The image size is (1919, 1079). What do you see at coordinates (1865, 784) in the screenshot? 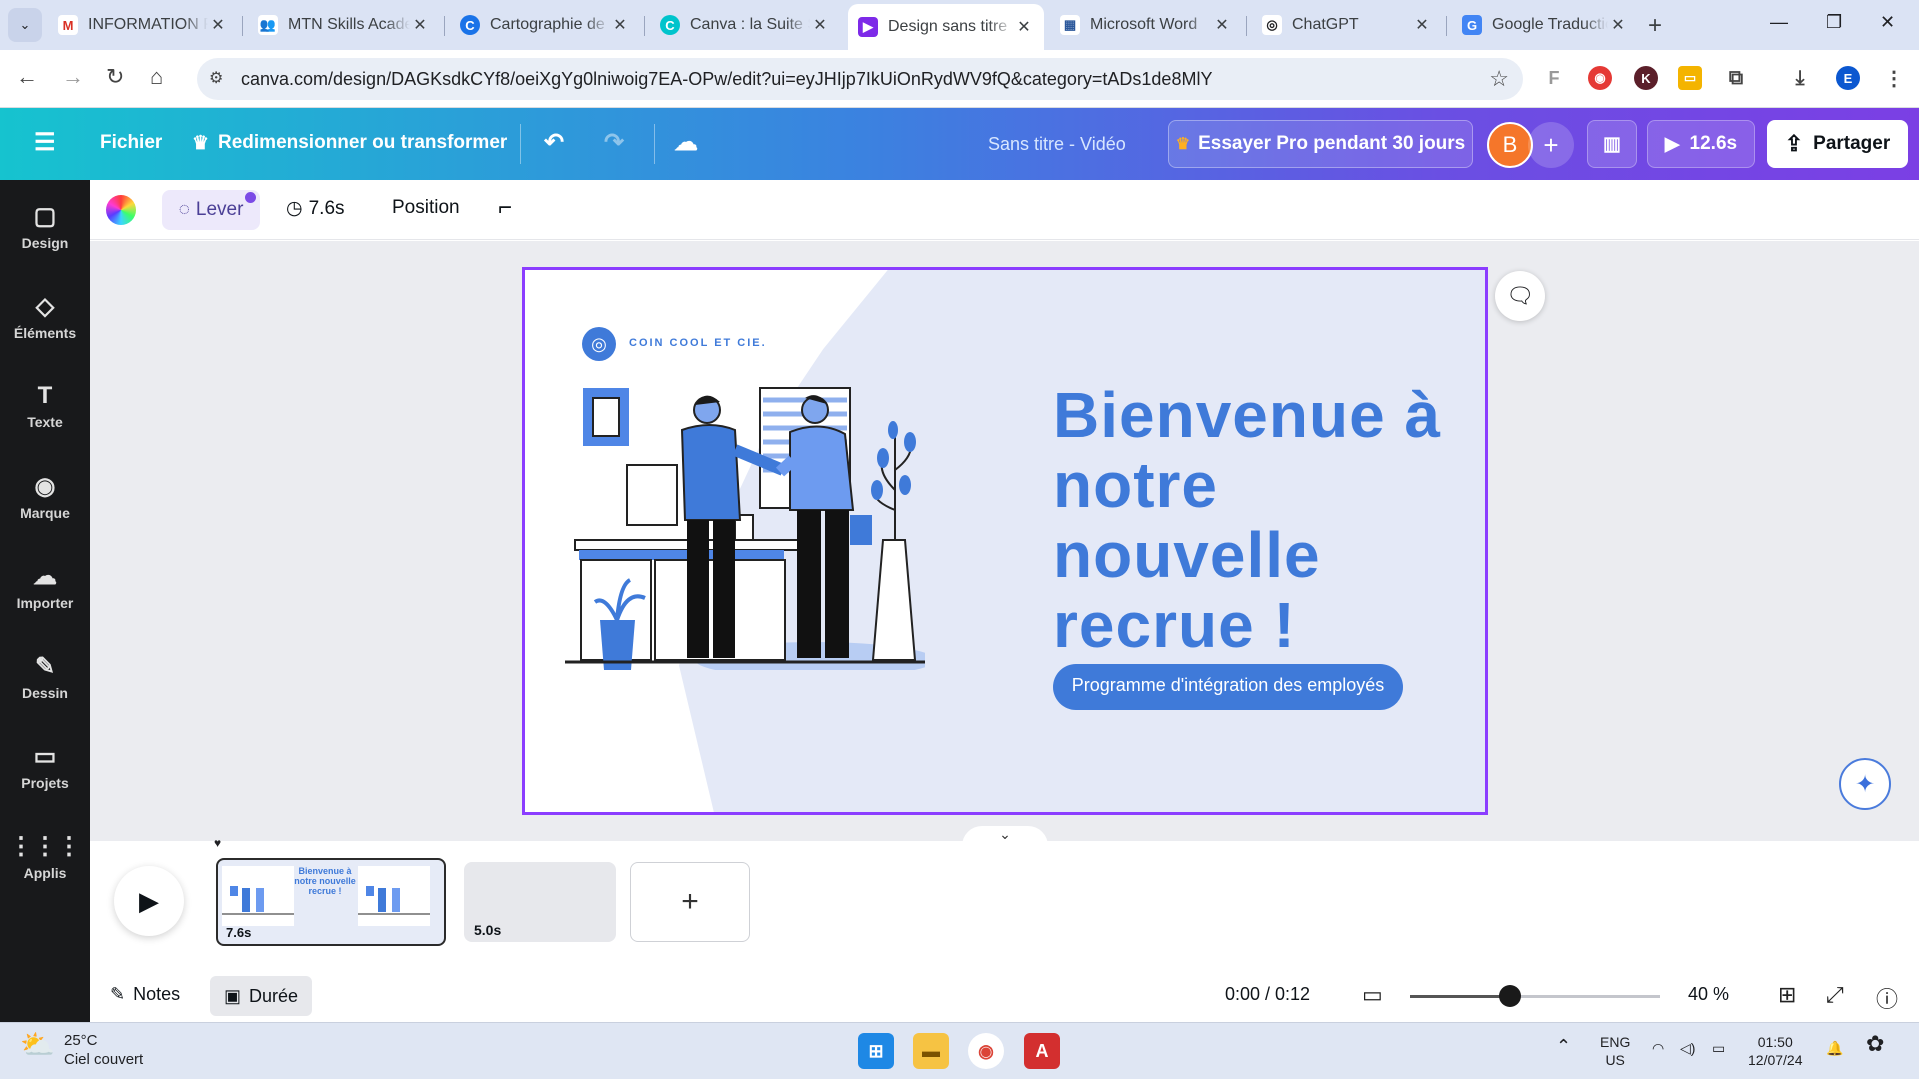
I see `magic-sparkle-icon: ✦` at bounding box center [1865, 784].